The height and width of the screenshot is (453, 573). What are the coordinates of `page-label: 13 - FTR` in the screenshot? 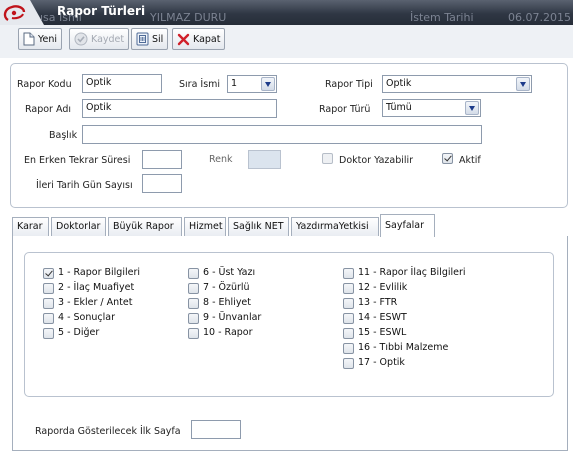 It's located at (378, 302).